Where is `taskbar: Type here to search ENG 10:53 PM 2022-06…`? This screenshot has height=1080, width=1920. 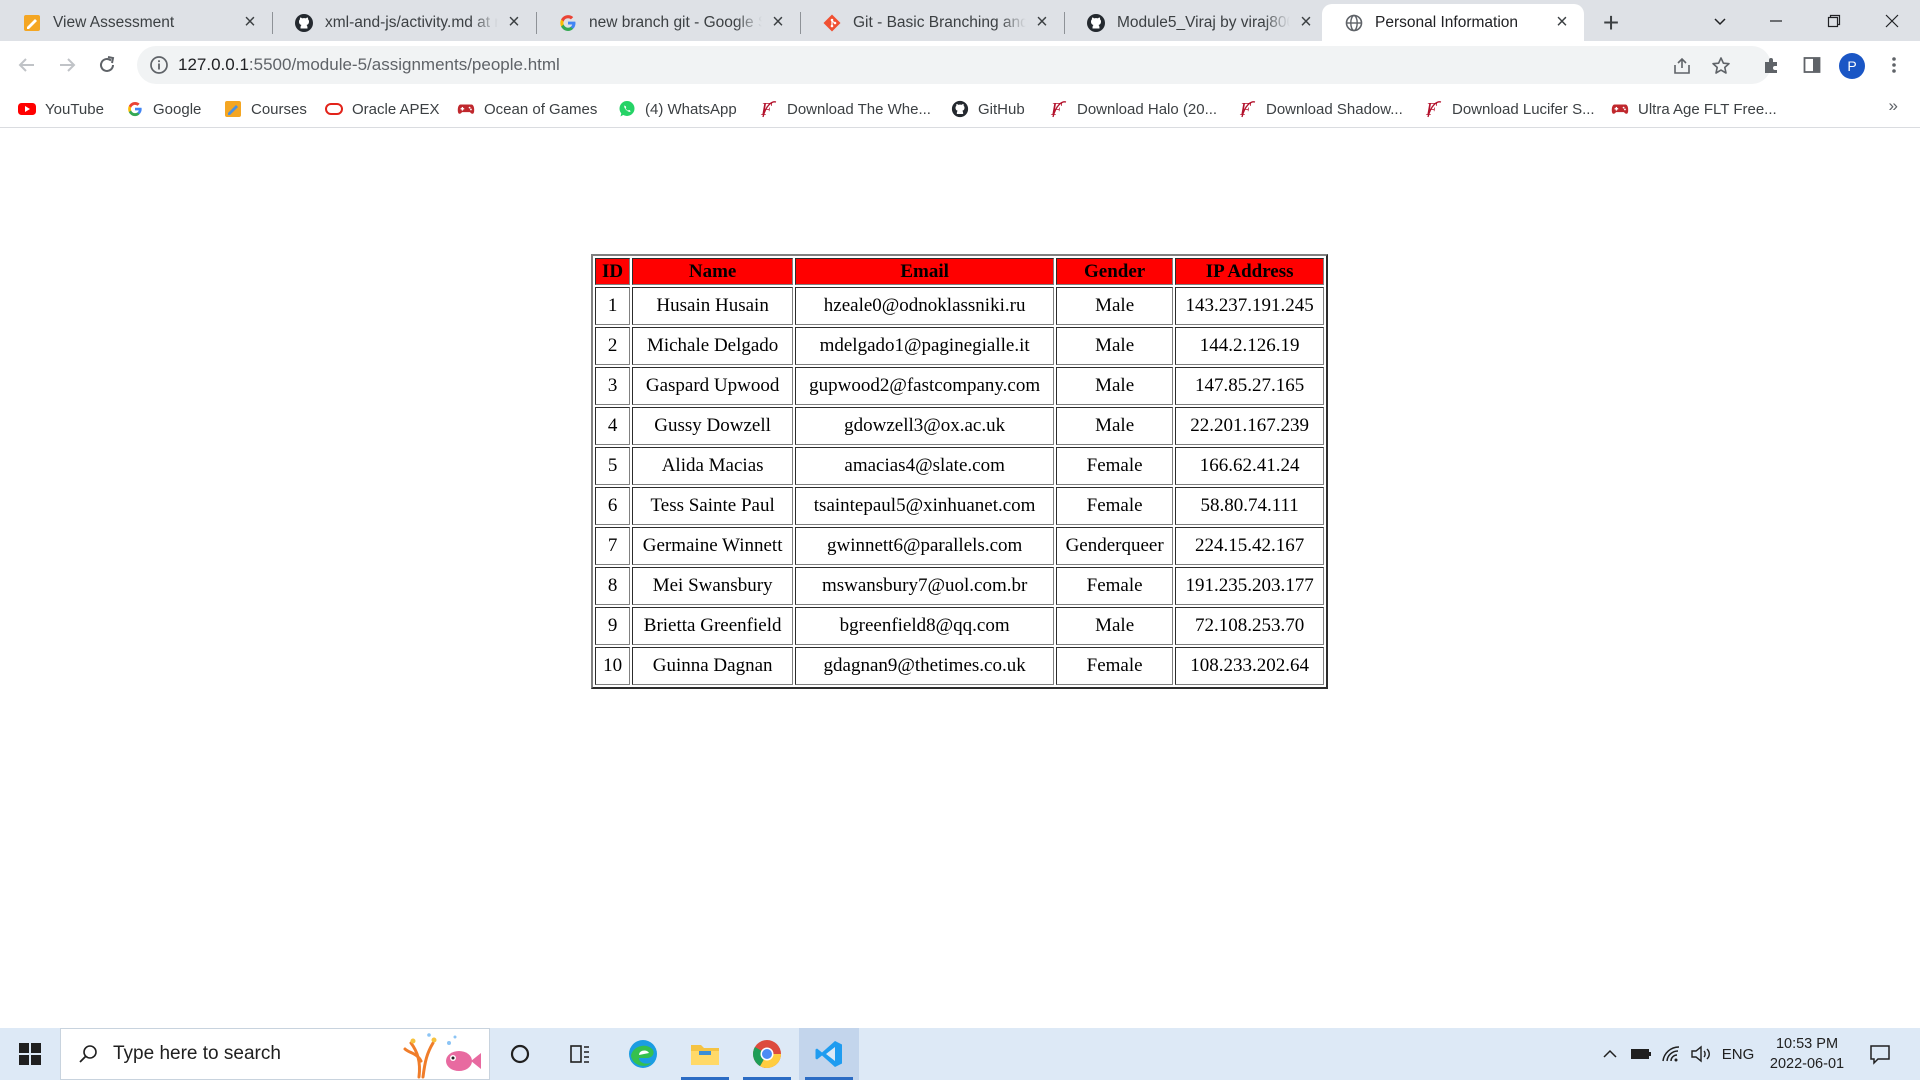
taskbar: Type here to search ENG 10:53 PM 2022-06… is located at coordinates (960, 1054).